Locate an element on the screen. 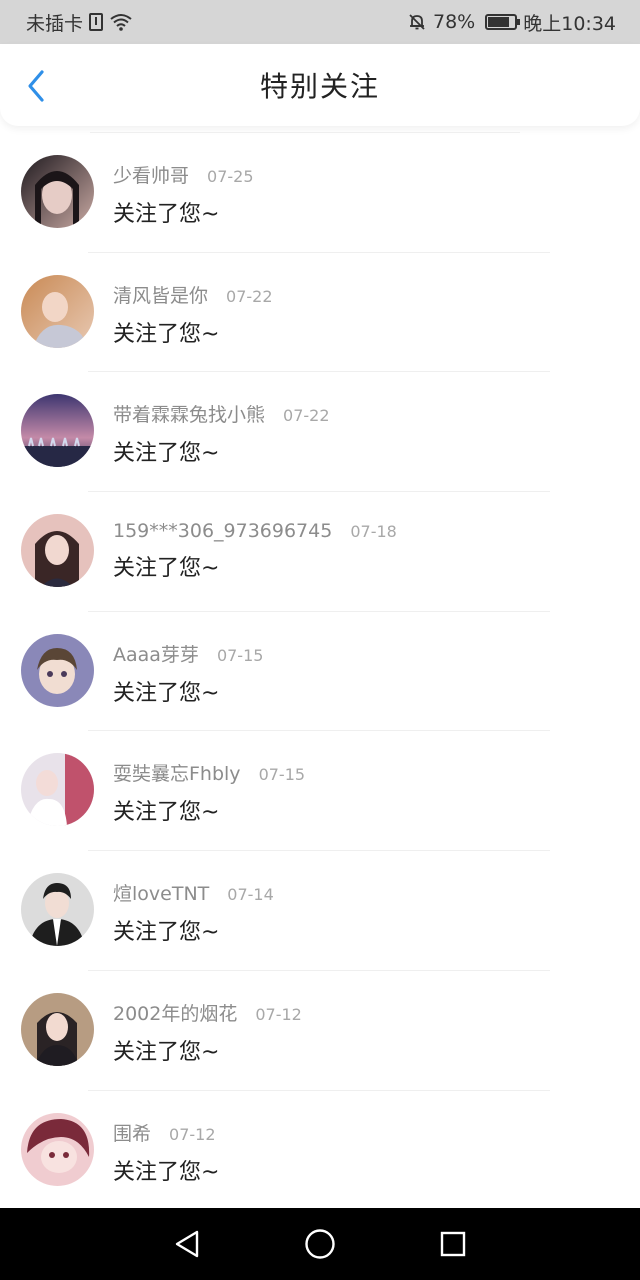 The width and height of the screenshot is (640, 1280). page-title: 特别关注 is located at coordinates (319, 86).